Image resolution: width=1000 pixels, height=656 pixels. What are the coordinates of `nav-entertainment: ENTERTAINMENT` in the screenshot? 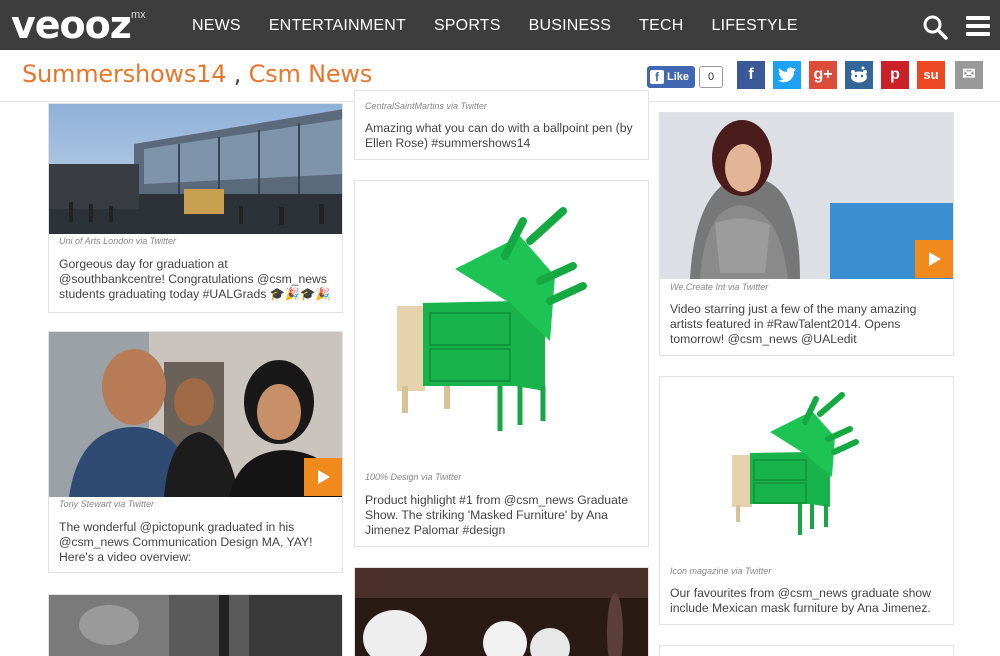 It's located at (337, 25).